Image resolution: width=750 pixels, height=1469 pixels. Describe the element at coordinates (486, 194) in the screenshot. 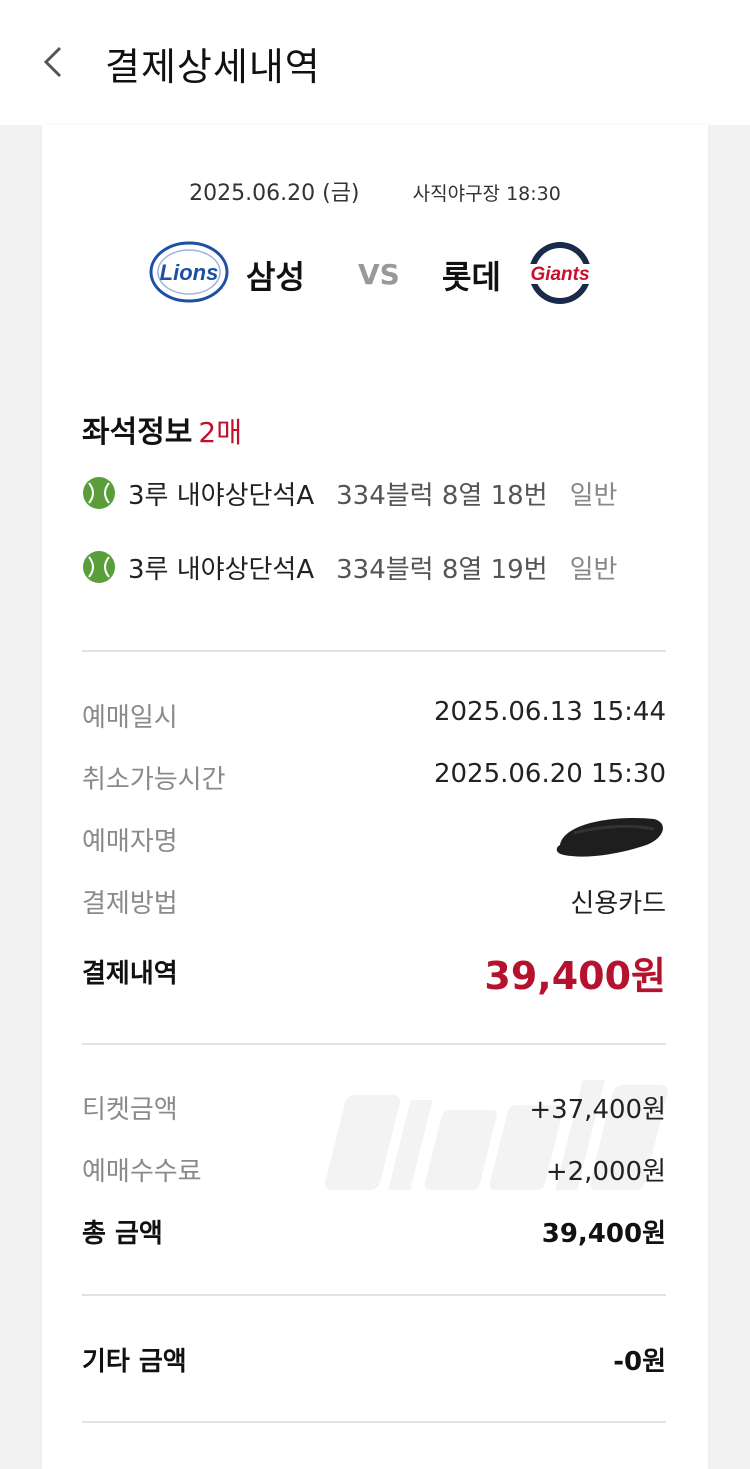

I see `game-venue-time: 사직야구장 18:30` at that location.